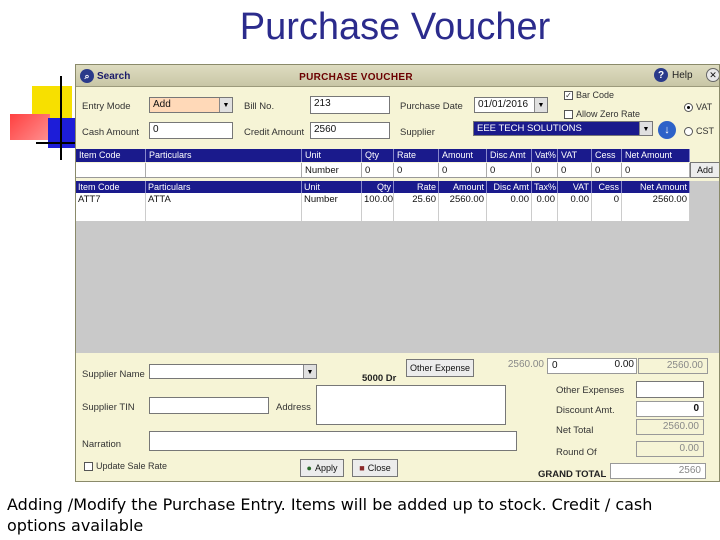 The height and width of the screenshot is (540, 720). Describe the element at coordinates (575, 430) in the screenshot. I see `net-total-label: Net Total` at that location.